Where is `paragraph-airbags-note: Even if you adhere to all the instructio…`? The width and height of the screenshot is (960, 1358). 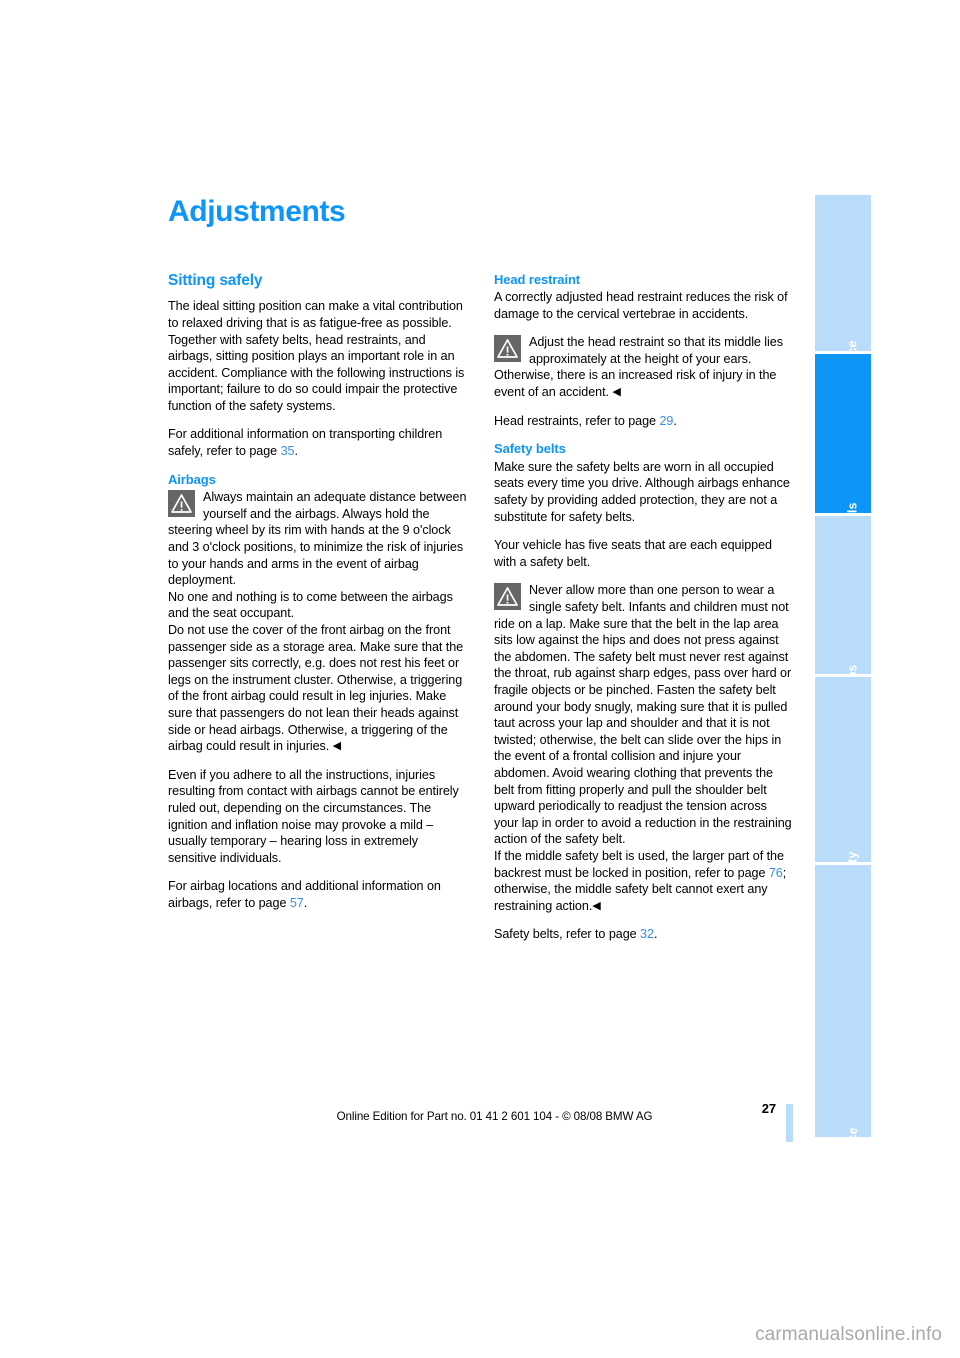
paragraph-airbags-note: Even if you adhere to all the instructio… is located at coordinates (313, 816).